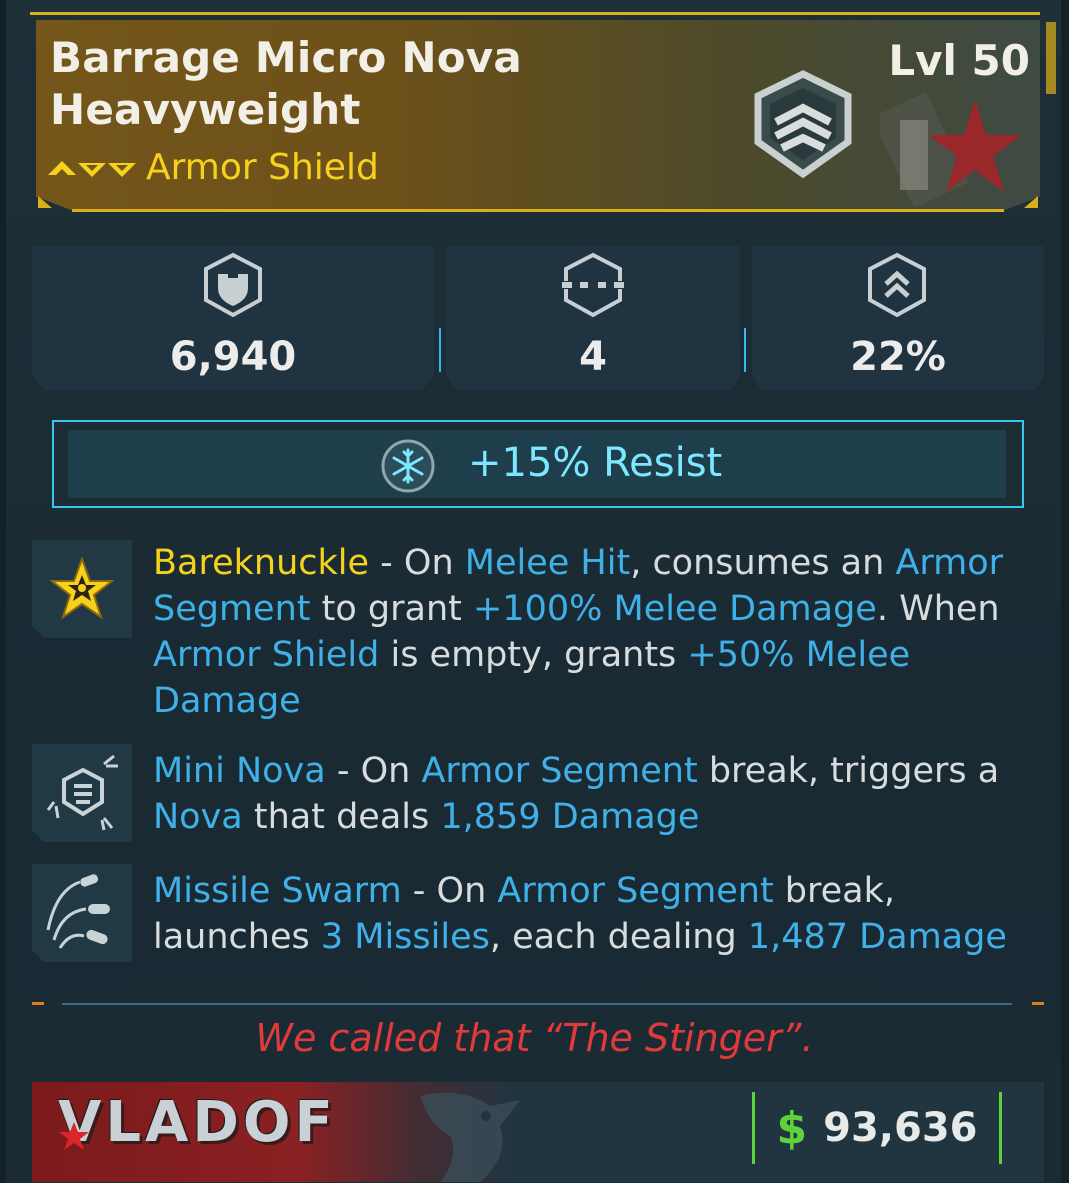  Describe the element at coordinates (1051, 58) in the screenshot. I see `card-side-tab` at that location.